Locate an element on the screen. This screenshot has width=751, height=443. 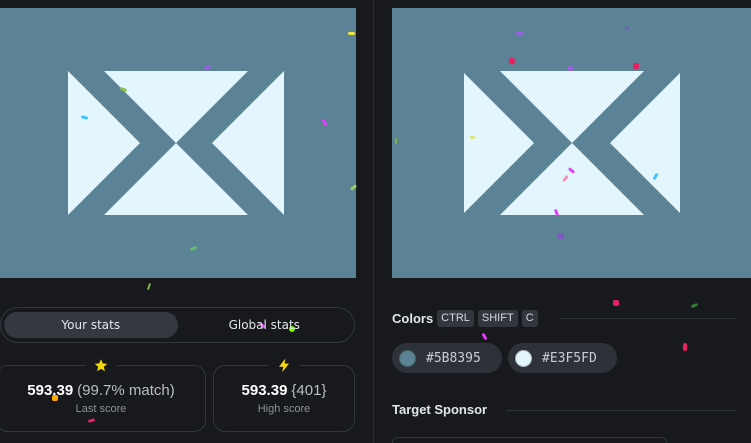
last-score-card: 593.39 (99.7% match) Last score is located at coordinates (103, 394).